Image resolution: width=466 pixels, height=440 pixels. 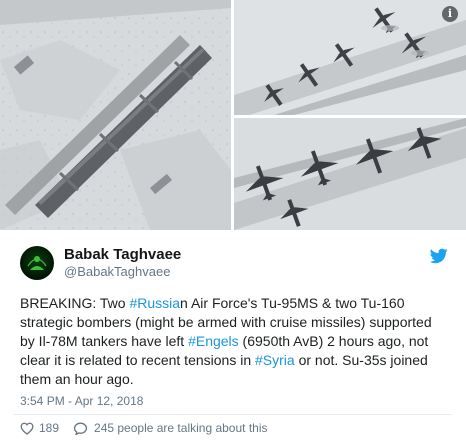 What do you see at coordinates (213, 341) in the screenshot?
I see `hashtag-link: #Engels` at bounding box center [213, 341].